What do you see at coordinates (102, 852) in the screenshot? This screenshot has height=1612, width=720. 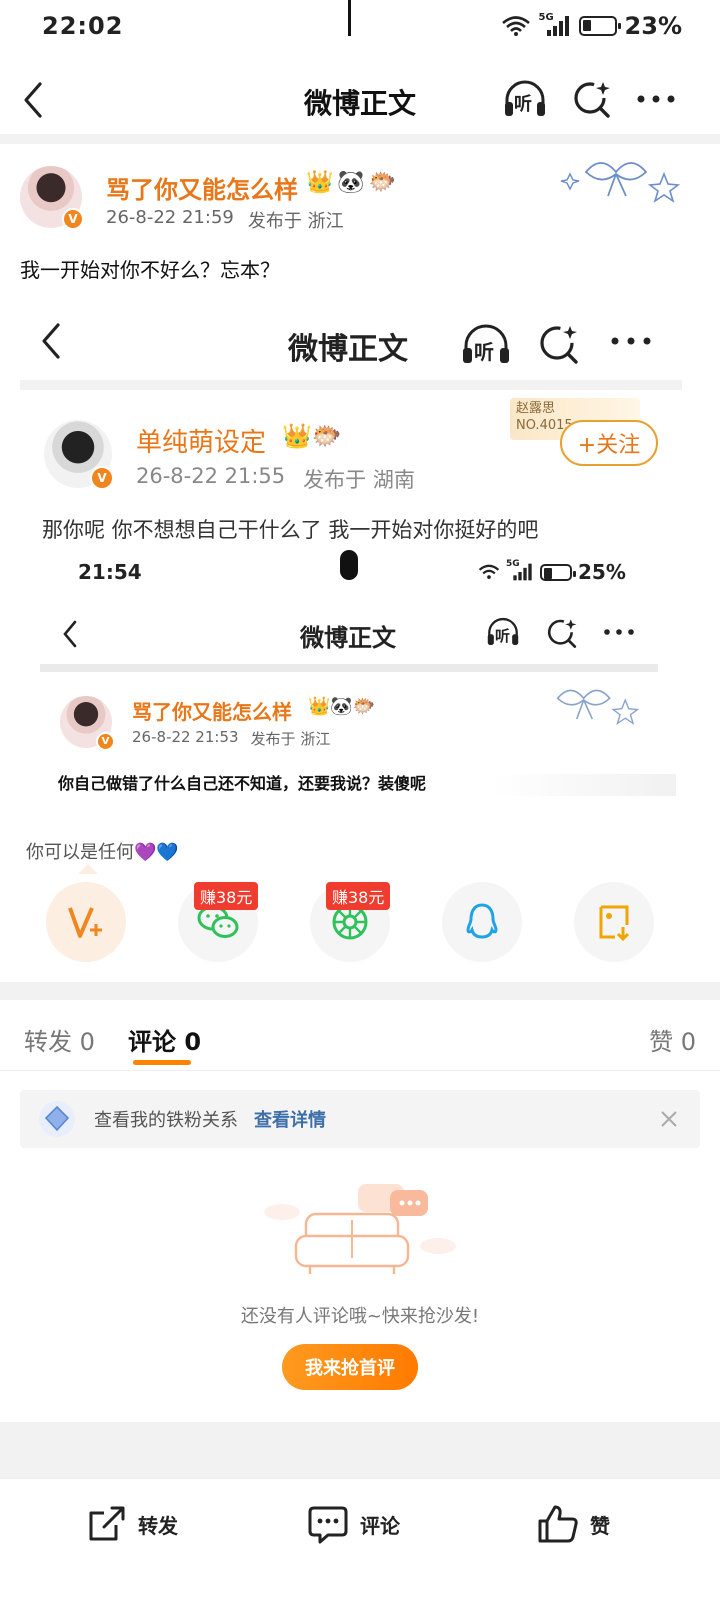 I see `share-prompt: 你可以是任何💜💙` at bounding box center [102, 852].